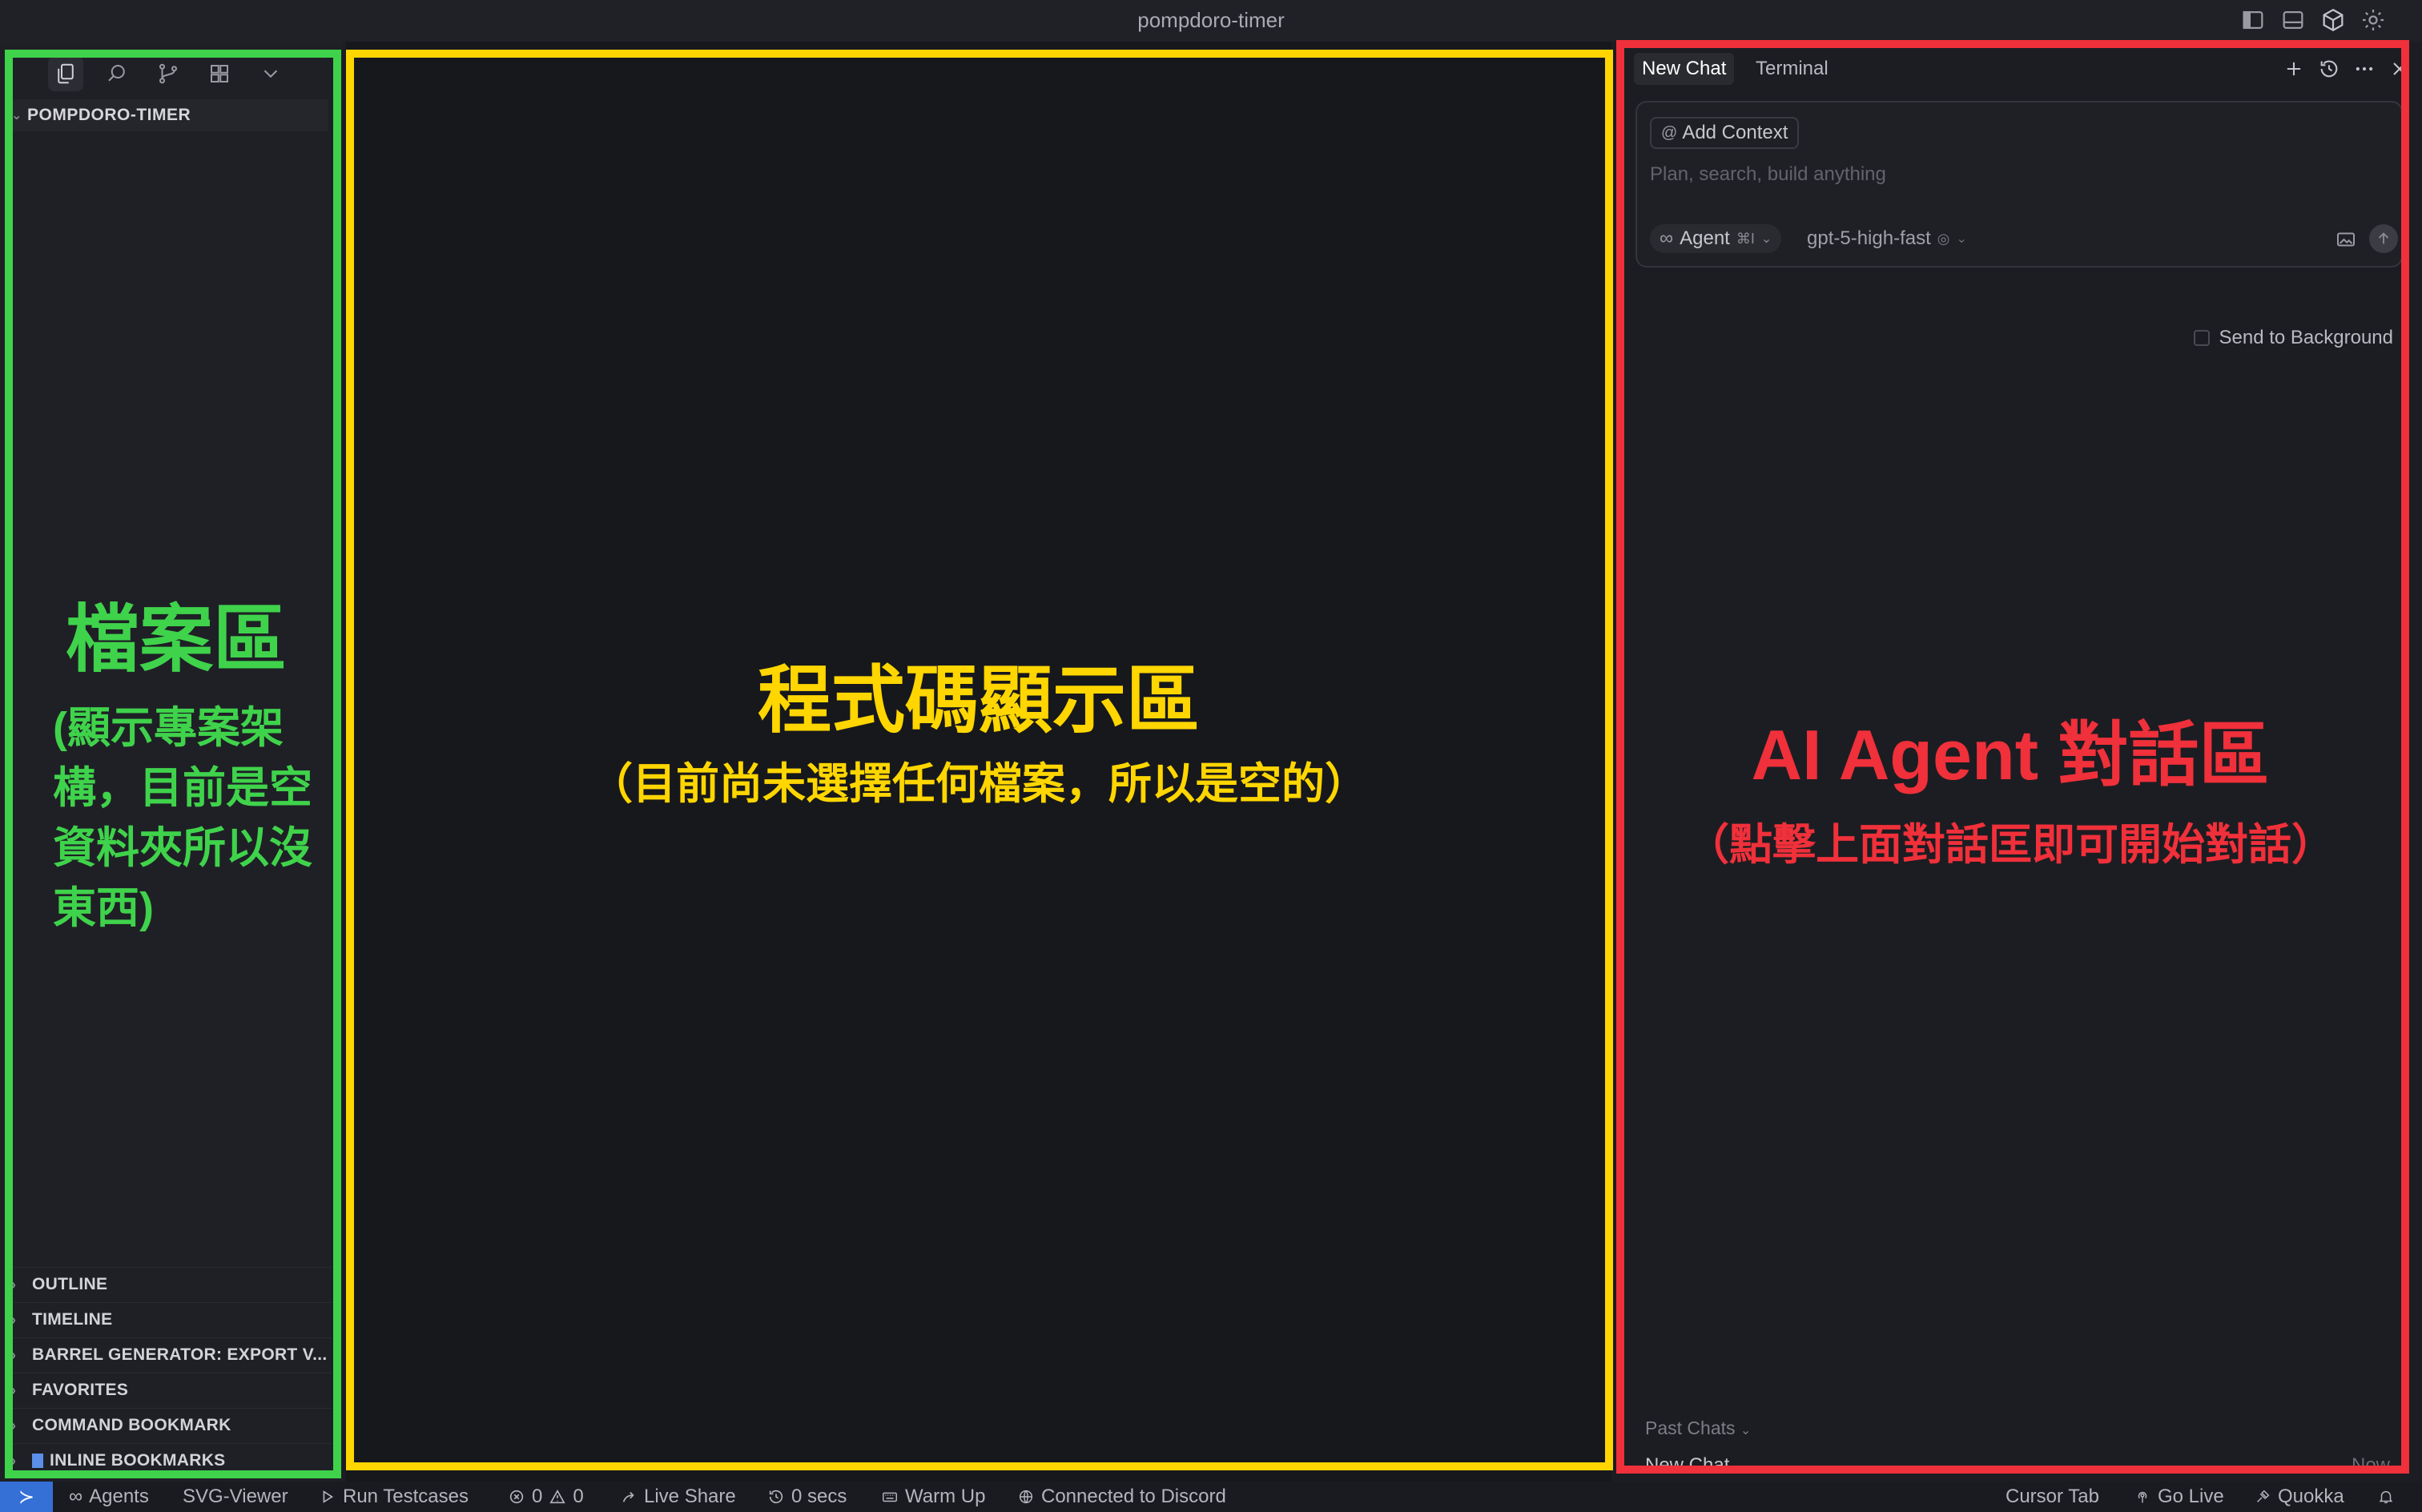 This screenshot has width=2422, height=1512. What do you see at coordinates (946, 1496) in the screenshot?
I see `warm-up-label: Warm Up` at bounding box center [946, 1496].